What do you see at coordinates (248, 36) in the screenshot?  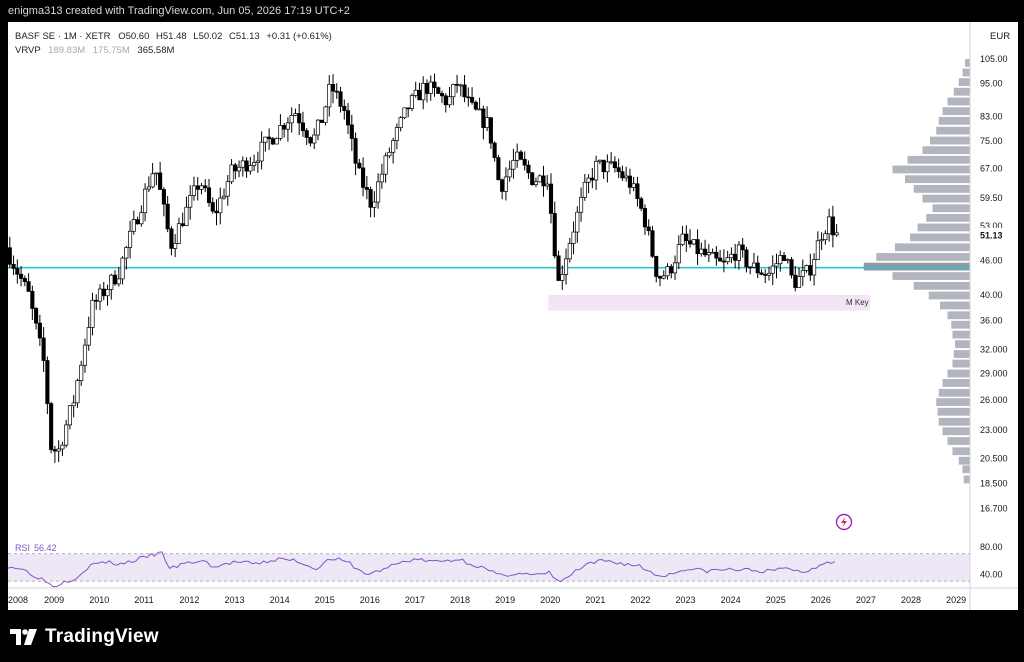 I see `legend-close: 51.13` at bounding box center [248, 36].